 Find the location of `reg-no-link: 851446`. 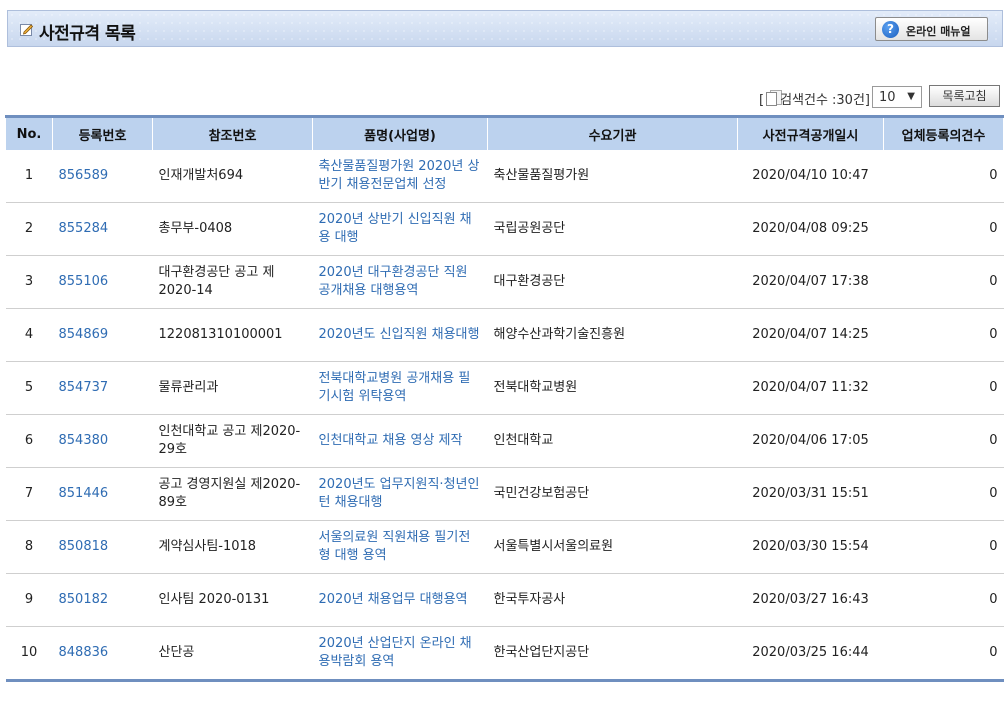

reg-no-link: 851446 is located at coordinates (84, 493).